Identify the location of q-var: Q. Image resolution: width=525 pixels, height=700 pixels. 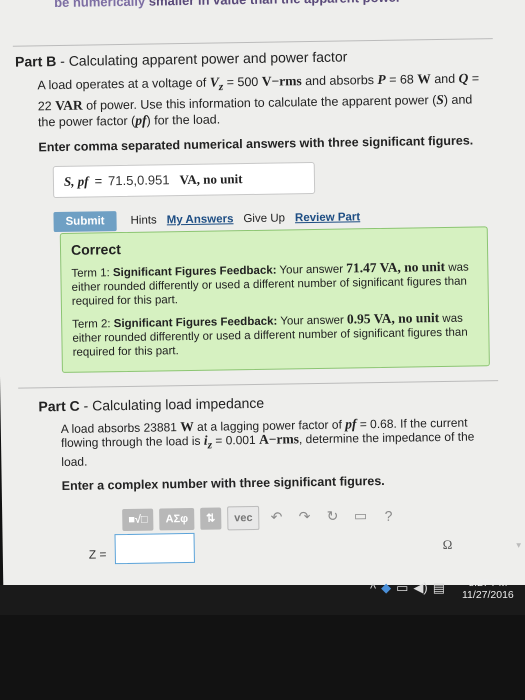
(463, 78).